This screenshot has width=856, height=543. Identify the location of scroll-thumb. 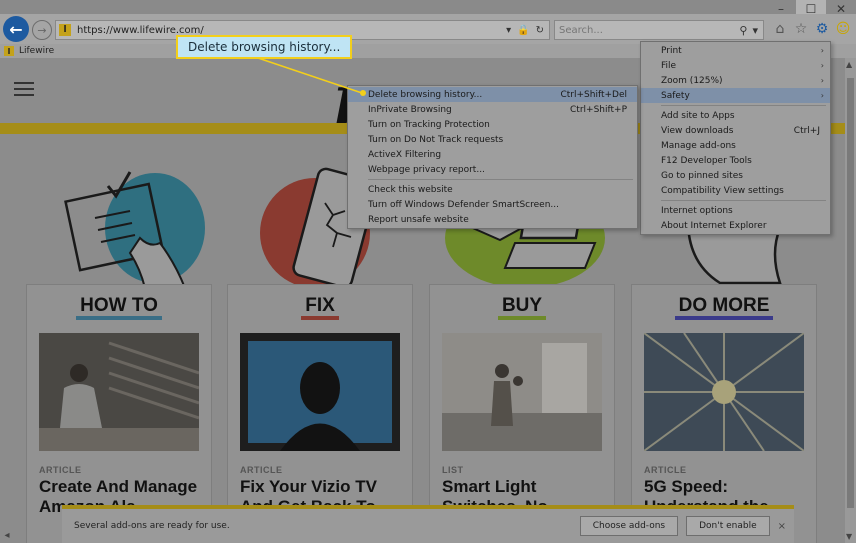
(850, 293).